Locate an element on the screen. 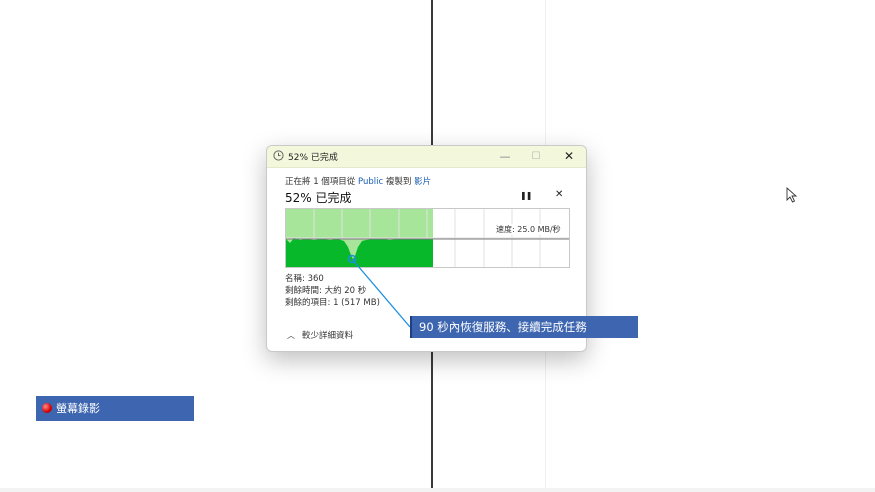 This screenshot has height=492, width=875. annotation-callout: 90 秒內恢復服務、接續完成任務 is located at coordinates (524, 327).